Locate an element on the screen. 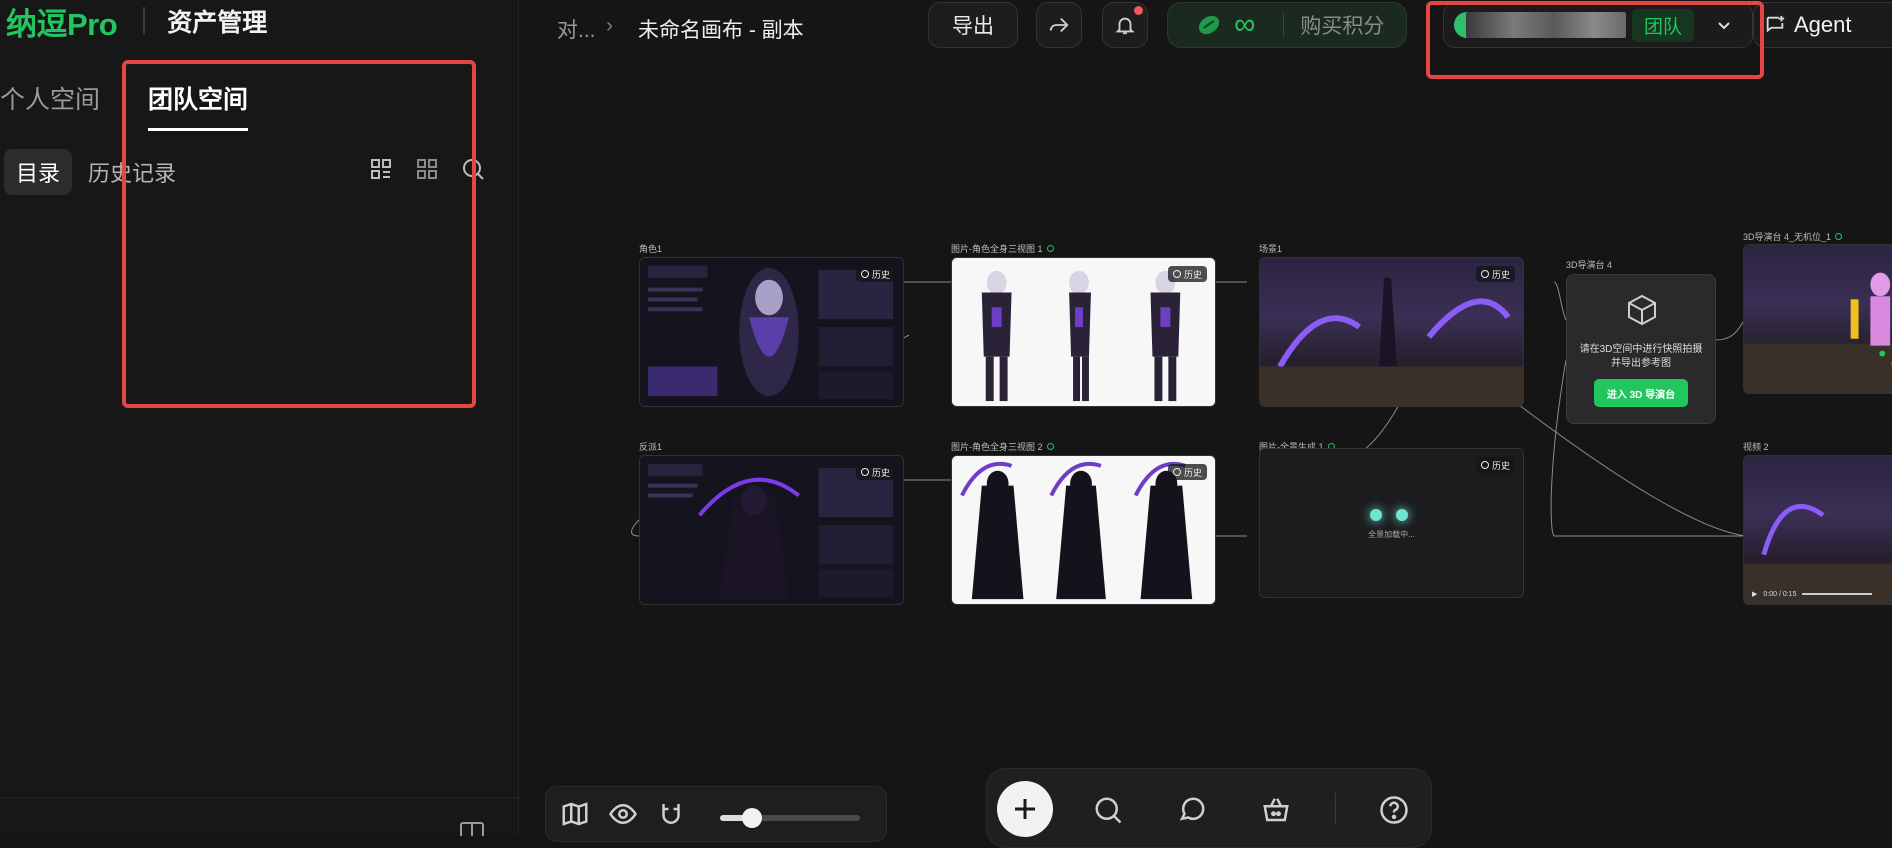 The width and height of the screenshot is (1892, 848). sidebar-tools is located at coordinates (435, 169).